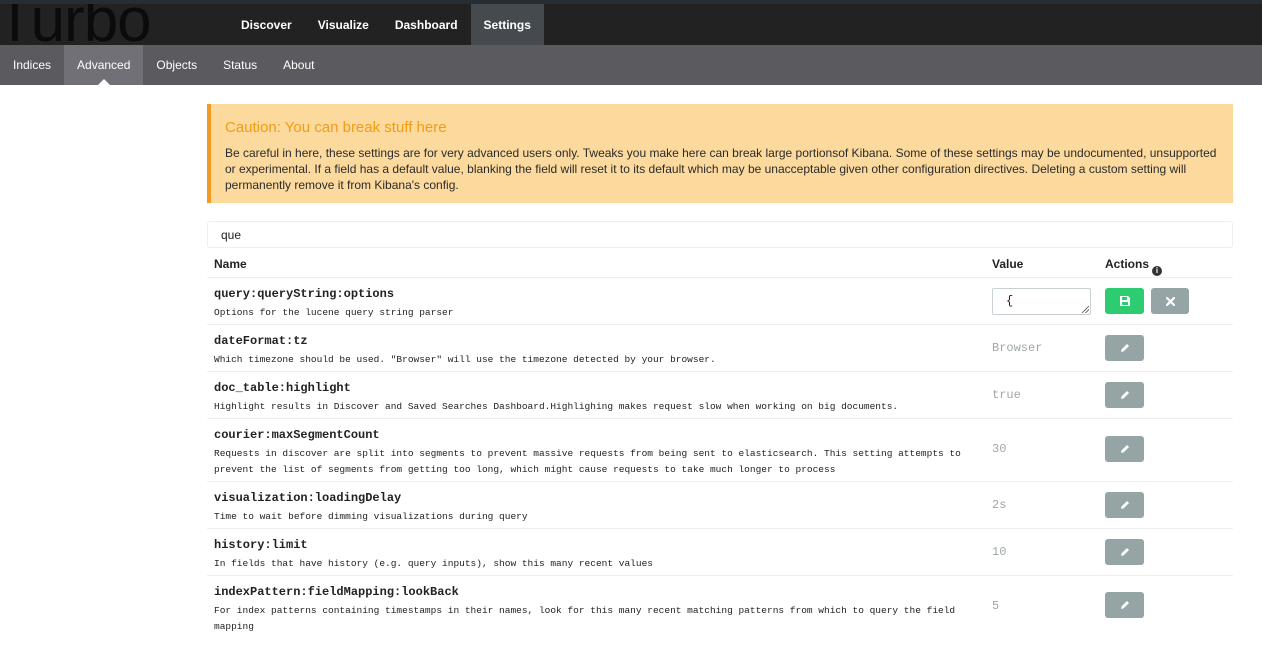 The width and height of the screenshot is (1262, 668). I want to click on close-icon, so click(1170, 301).